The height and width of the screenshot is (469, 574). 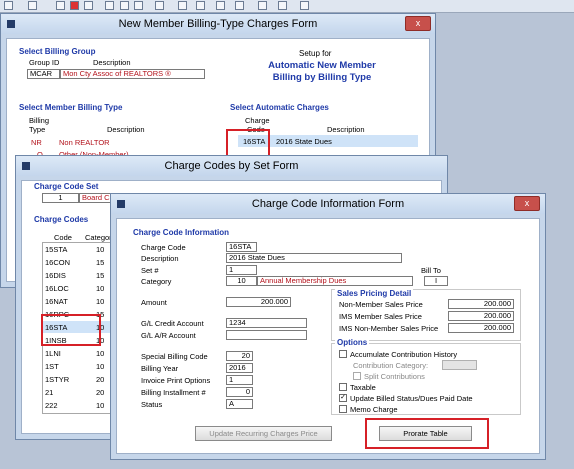 I want to click on billing-installment-field: 0, so click(x=239, y=392).